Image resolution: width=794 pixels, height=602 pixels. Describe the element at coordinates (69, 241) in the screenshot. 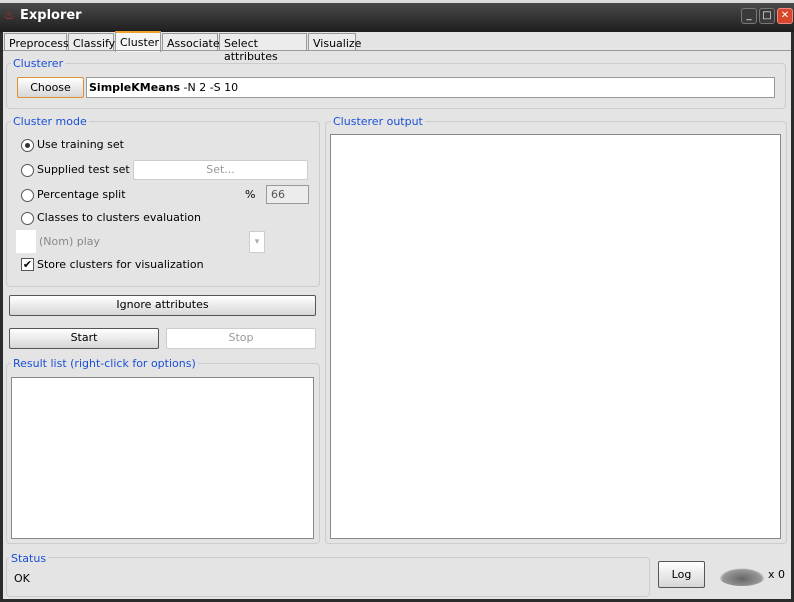

I see `class-attribute-select: (Nom) play` at that location.